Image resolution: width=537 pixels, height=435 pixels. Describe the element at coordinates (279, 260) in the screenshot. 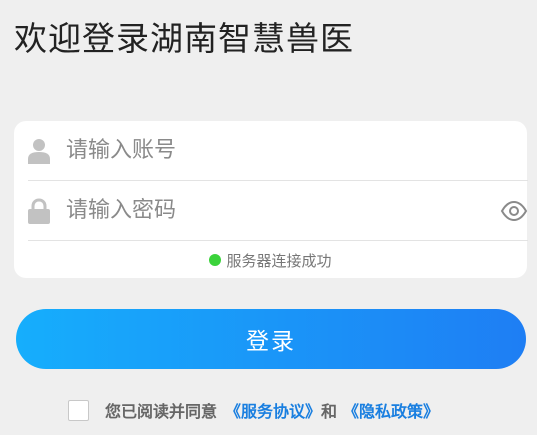

I see `status-text: 服务器连接成功` at that location.